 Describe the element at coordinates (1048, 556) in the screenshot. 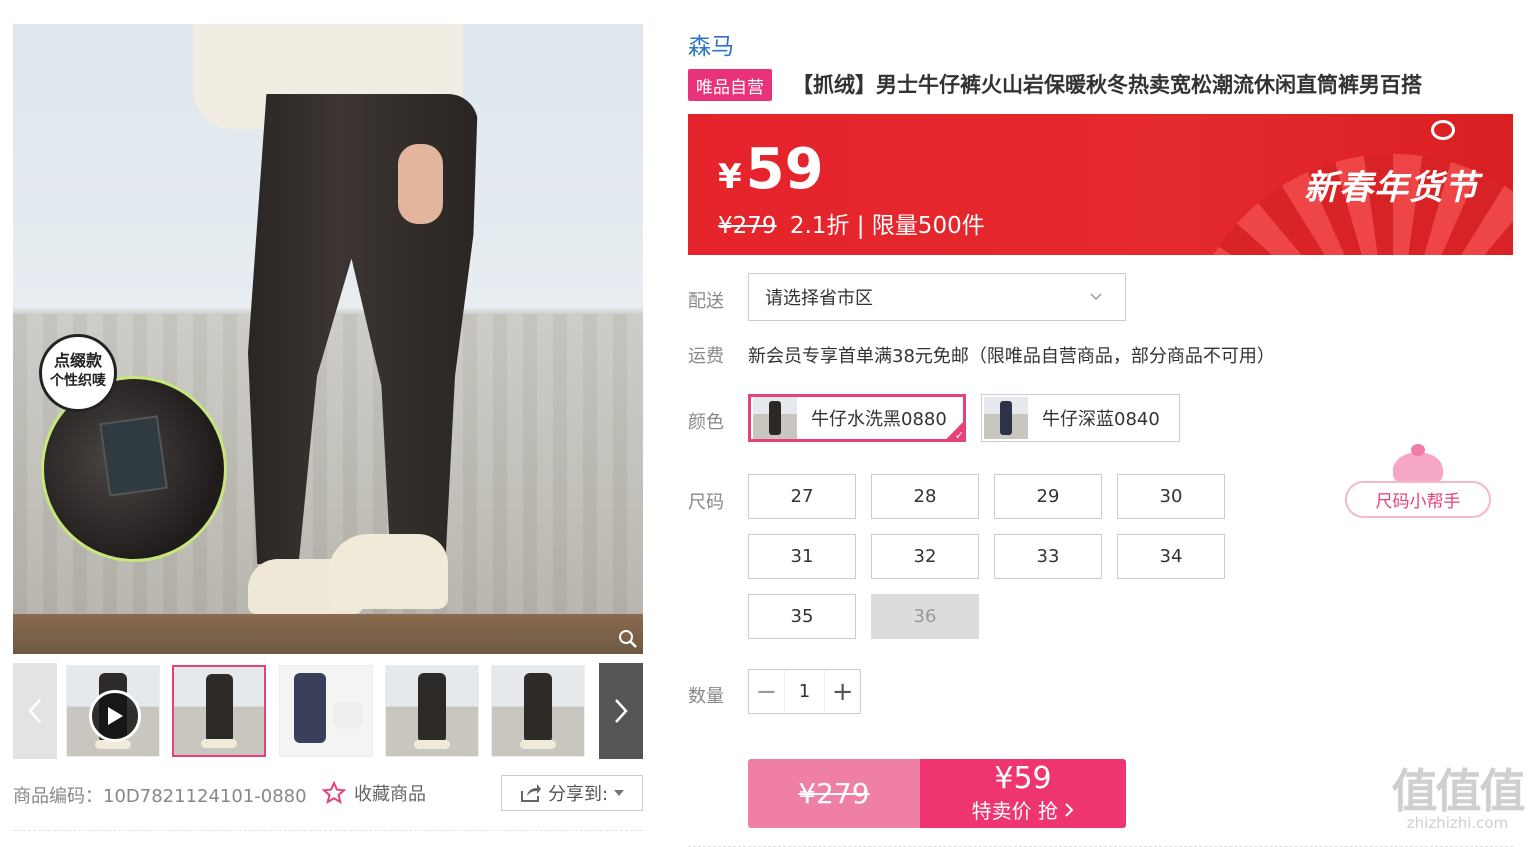

I see `size-option: 33` at that location.